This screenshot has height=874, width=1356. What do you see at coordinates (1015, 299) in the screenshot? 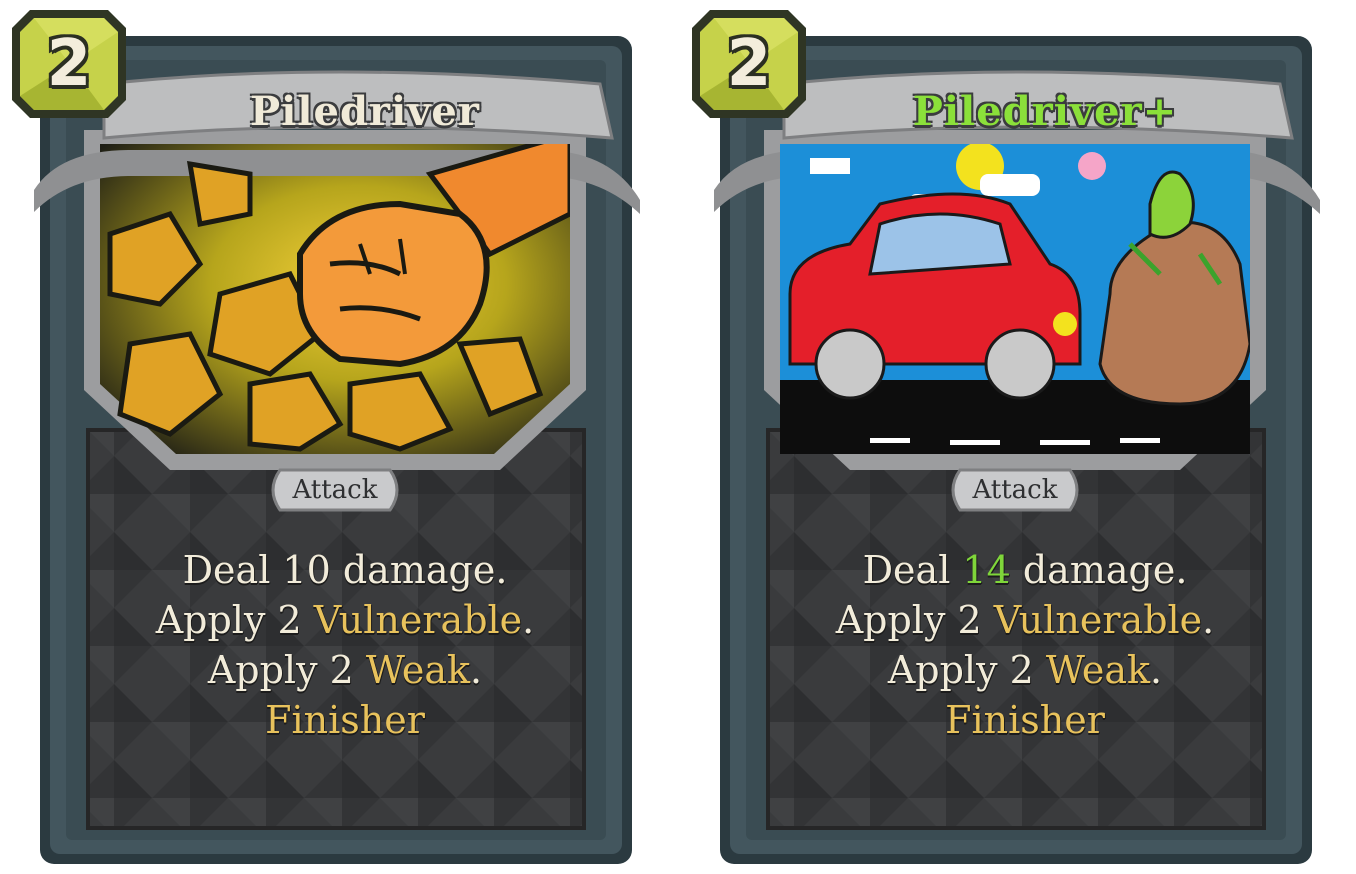
I see `card-art-car` at bounding box center [1015, 299].